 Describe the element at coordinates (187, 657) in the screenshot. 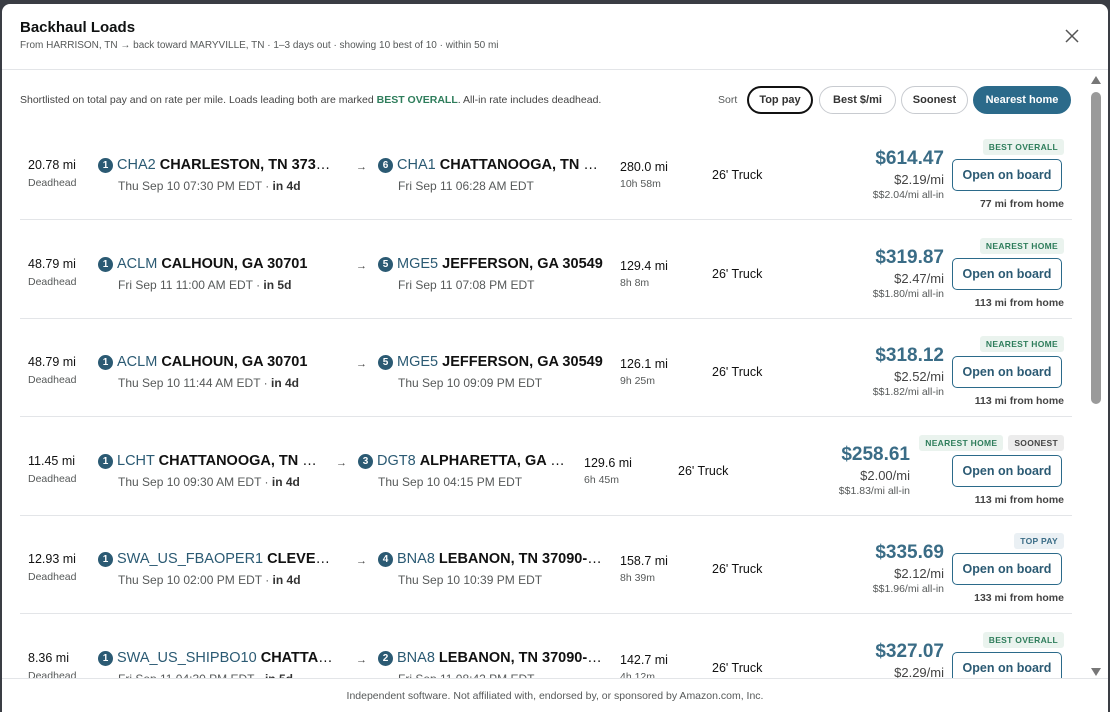

I see `origin-code: SWA_US_SHIPBO10` at that location.